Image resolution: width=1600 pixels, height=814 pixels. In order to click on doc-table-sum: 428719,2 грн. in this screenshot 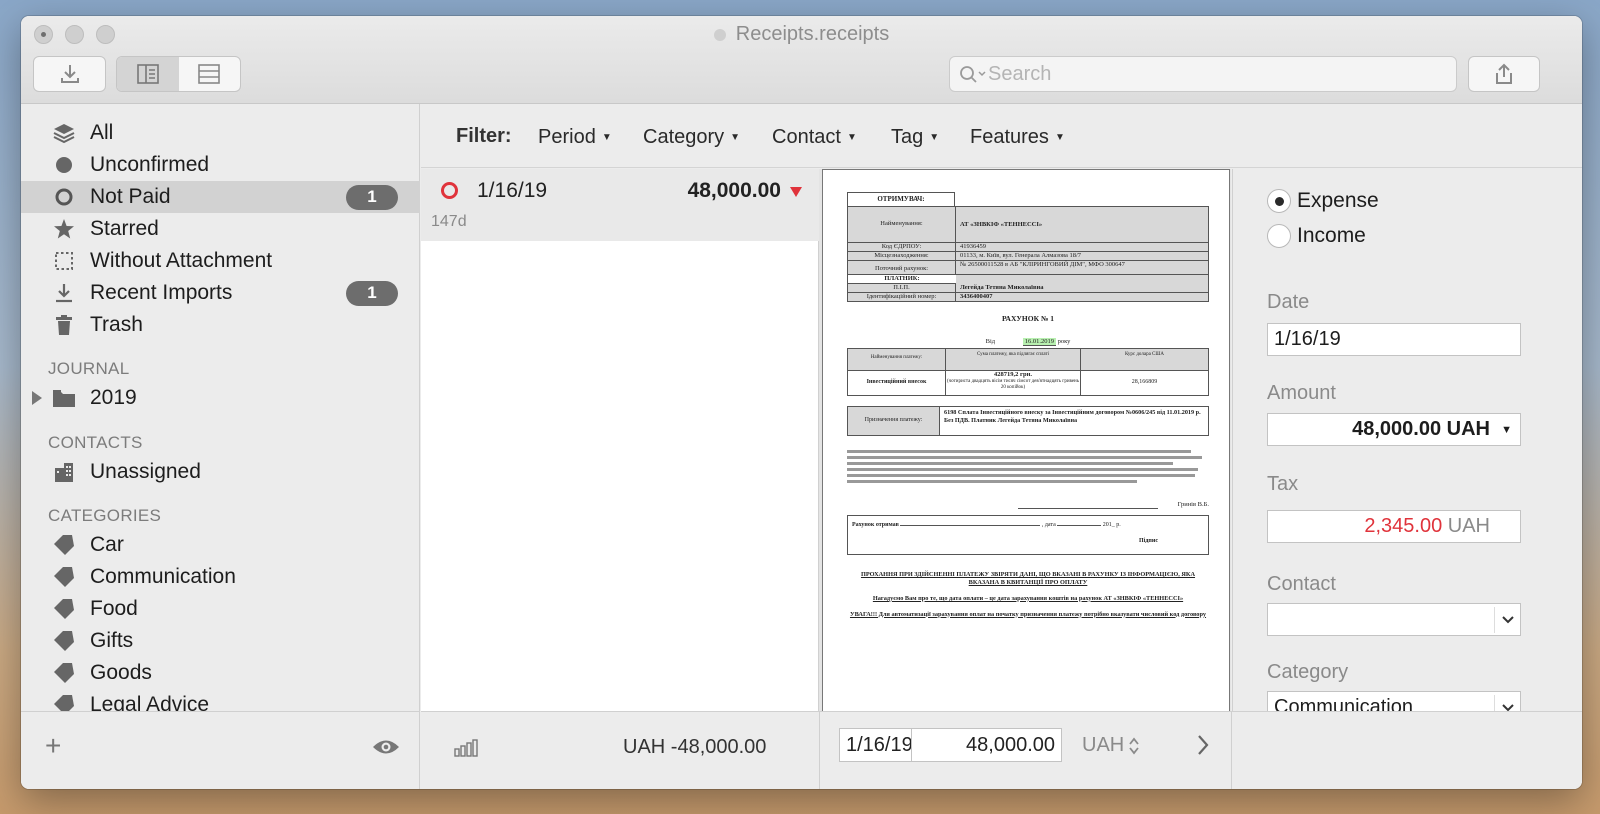, I will do `click(1013, 374)`.